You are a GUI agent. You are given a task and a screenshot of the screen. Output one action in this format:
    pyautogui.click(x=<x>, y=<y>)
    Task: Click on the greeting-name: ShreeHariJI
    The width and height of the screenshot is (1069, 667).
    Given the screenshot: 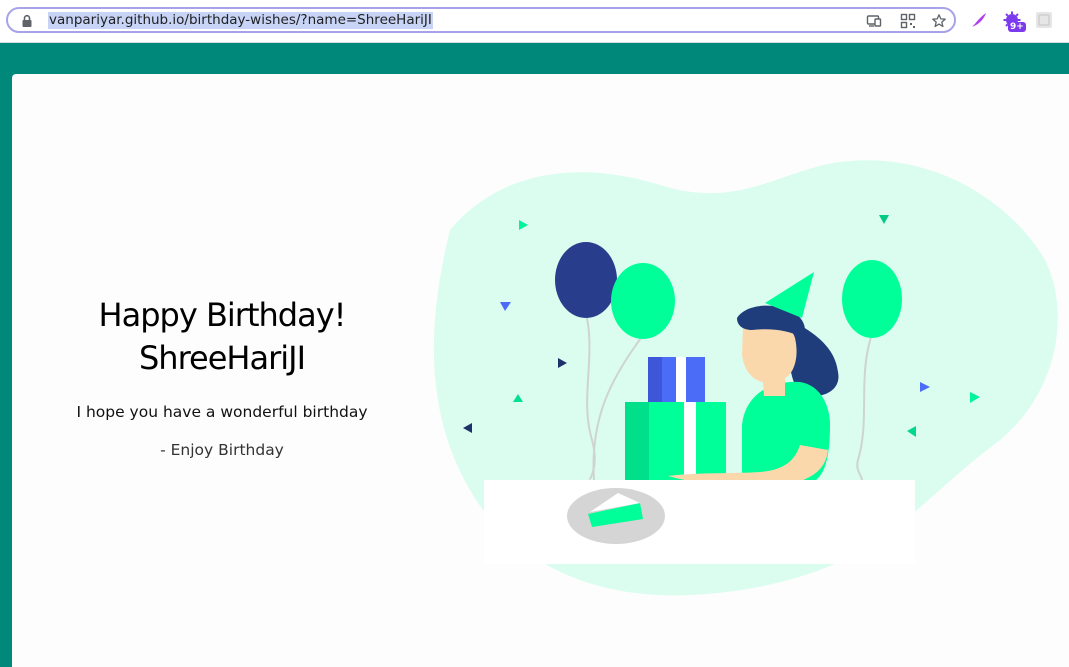 What is the action you would take?
    pyautogui.click(x=222, y=358)
    